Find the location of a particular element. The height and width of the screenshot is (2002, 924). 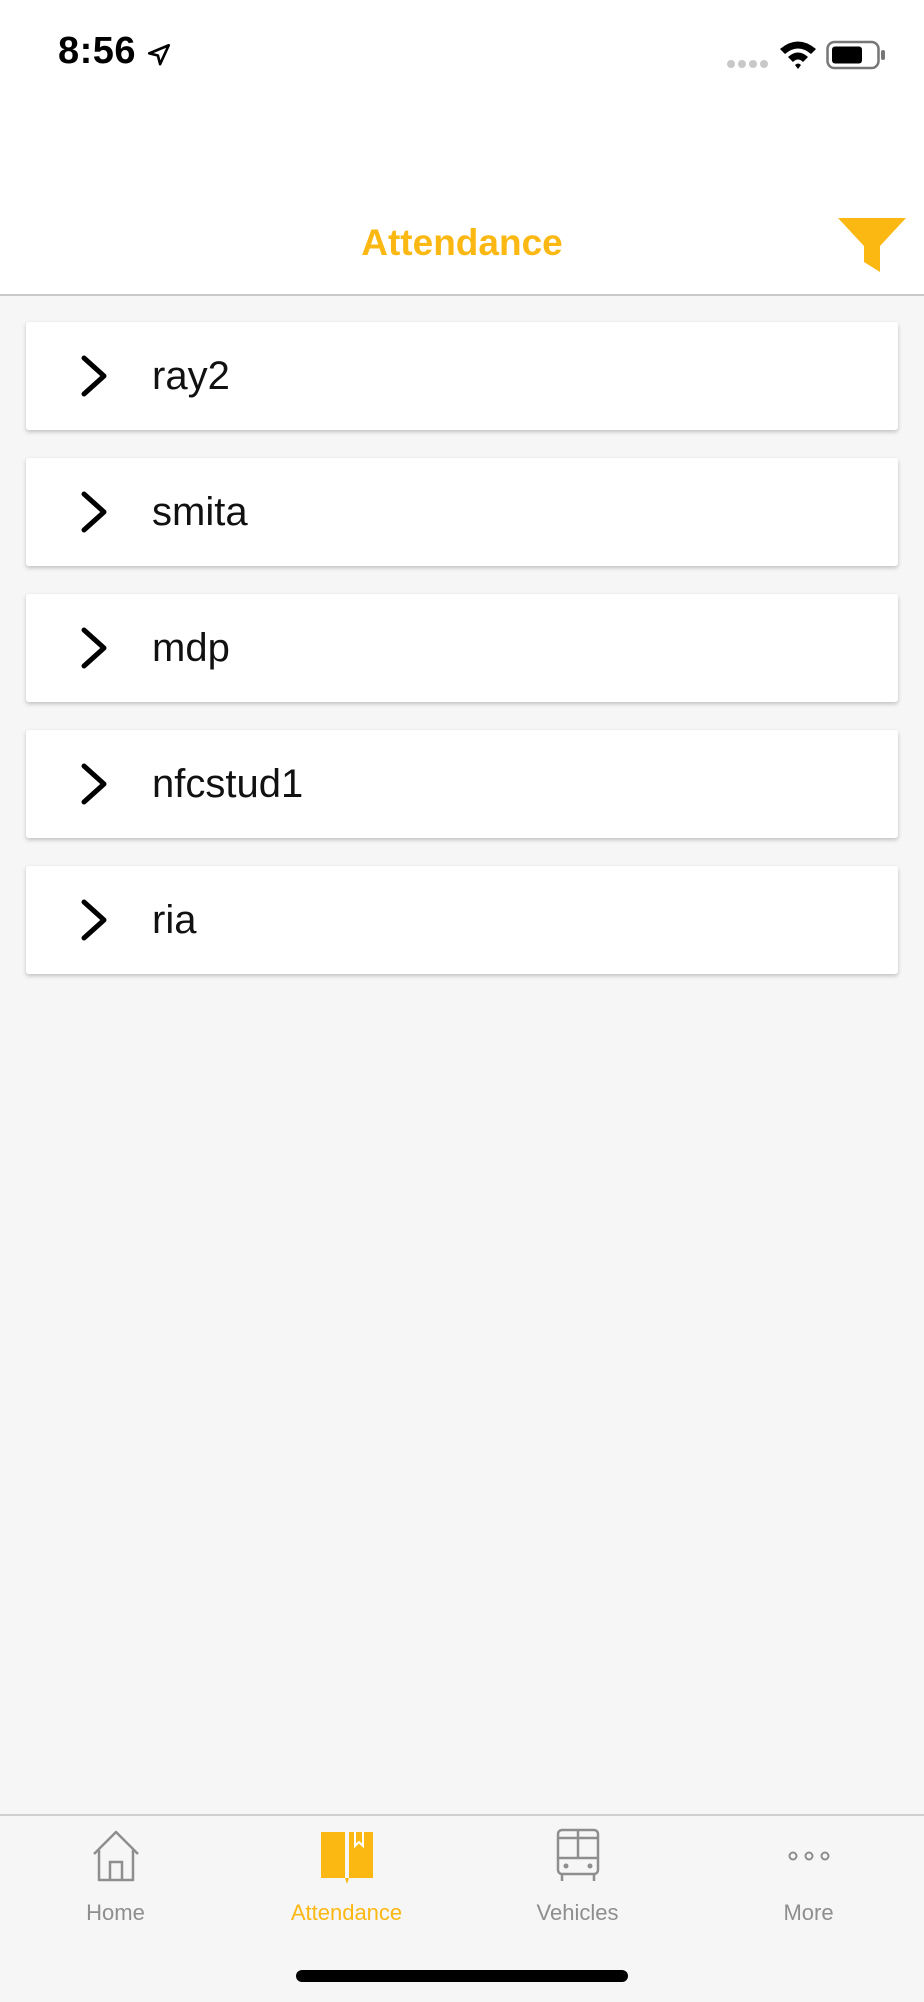

page-title-text: Attendance is located at coordinates (462, 242).